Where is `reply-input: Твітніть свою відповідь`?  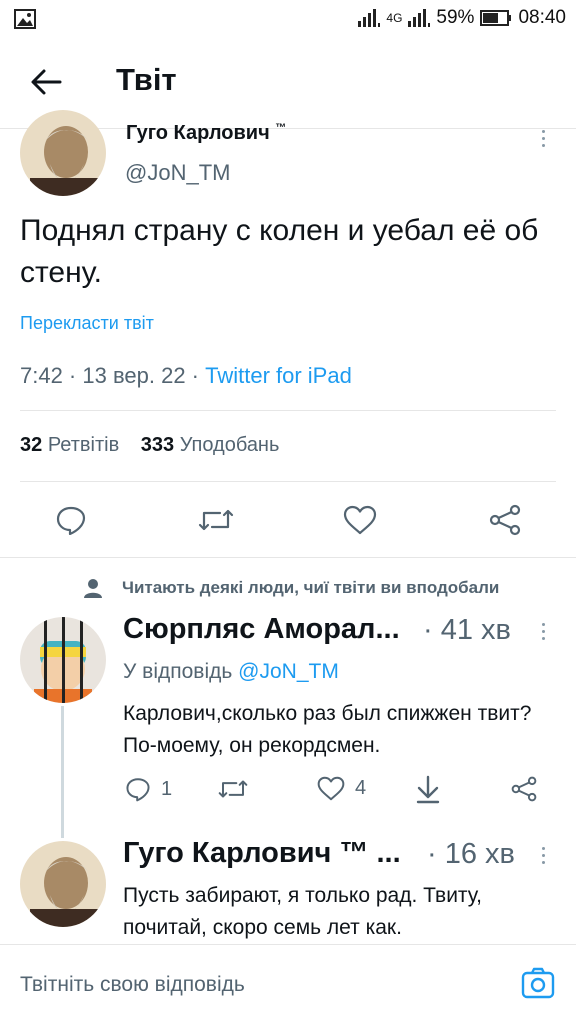 reply-input: Твітніть свою відповідь is located at coordinates (260, 985).